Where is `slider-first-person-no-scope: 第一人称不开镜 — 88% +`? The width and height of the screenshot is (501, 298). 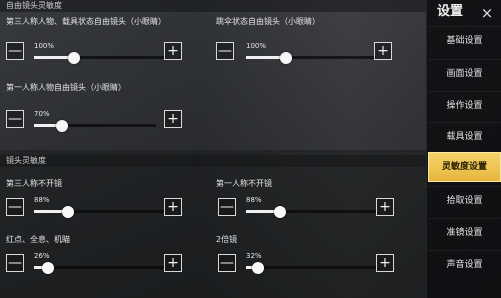
slider-first-person-no-scope: 第一人称不开镜 — 88% + is located at coordinates (316, 200).